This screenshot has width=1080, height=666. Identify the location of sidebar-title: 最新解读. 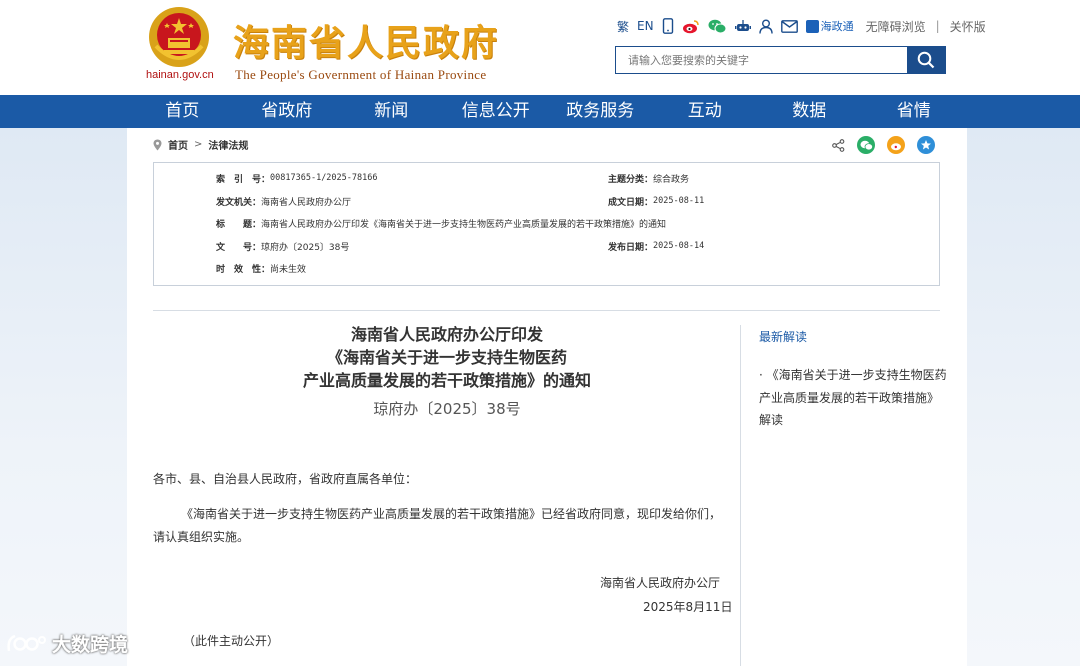
(783, 337).